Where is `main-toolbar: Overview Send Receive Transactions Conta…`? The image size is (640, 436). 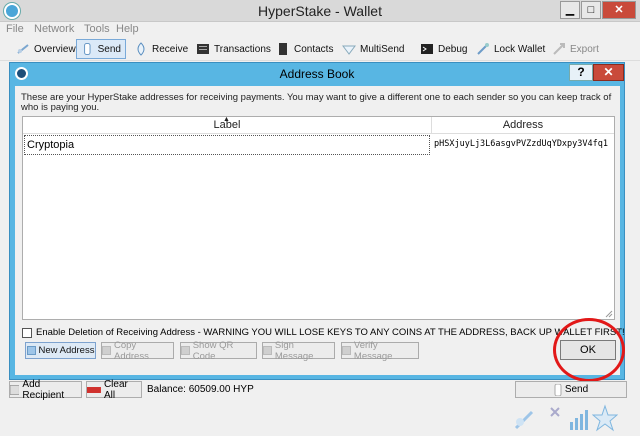
main-toolbar: Overview Send Receive Transactions Conta… is located at coordinates (320, 49).